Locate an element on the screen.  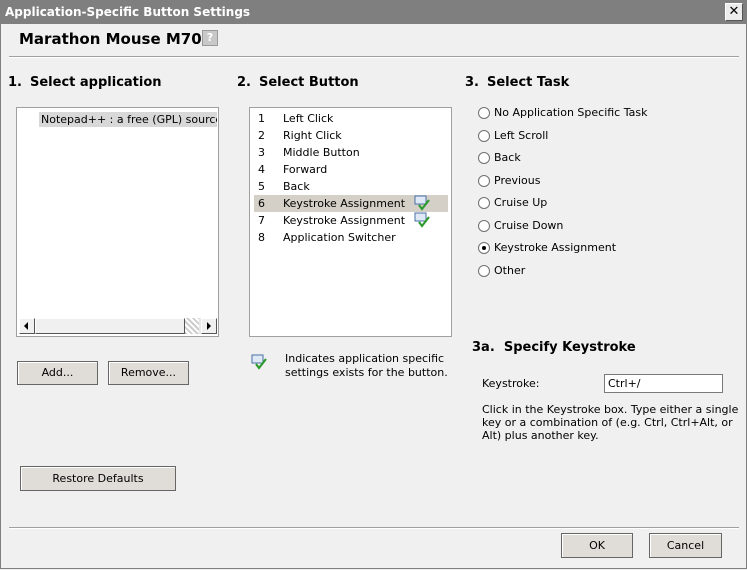
scroll-left-arrow-icon is located at coordinates (27, 326).